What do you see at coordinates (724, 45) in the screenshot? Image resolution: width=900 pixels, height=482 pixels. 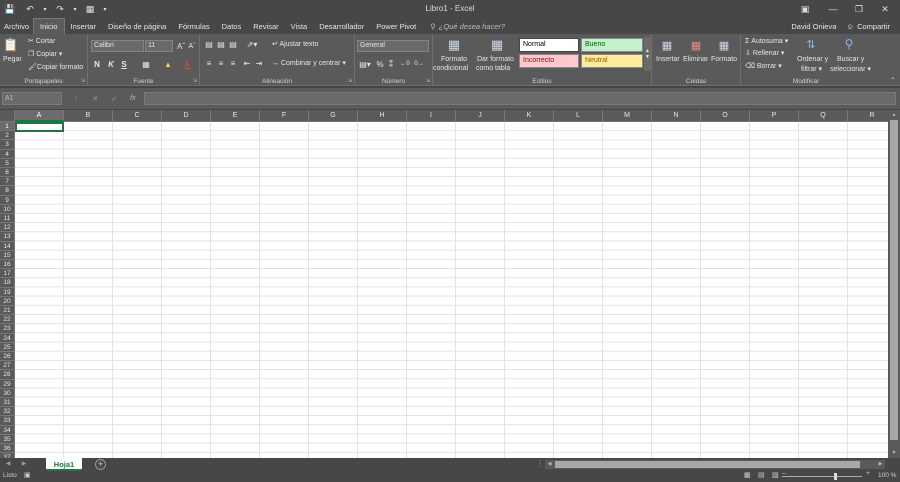 I see `format-cells-icon: ▦` at bounding box center [724, 45].